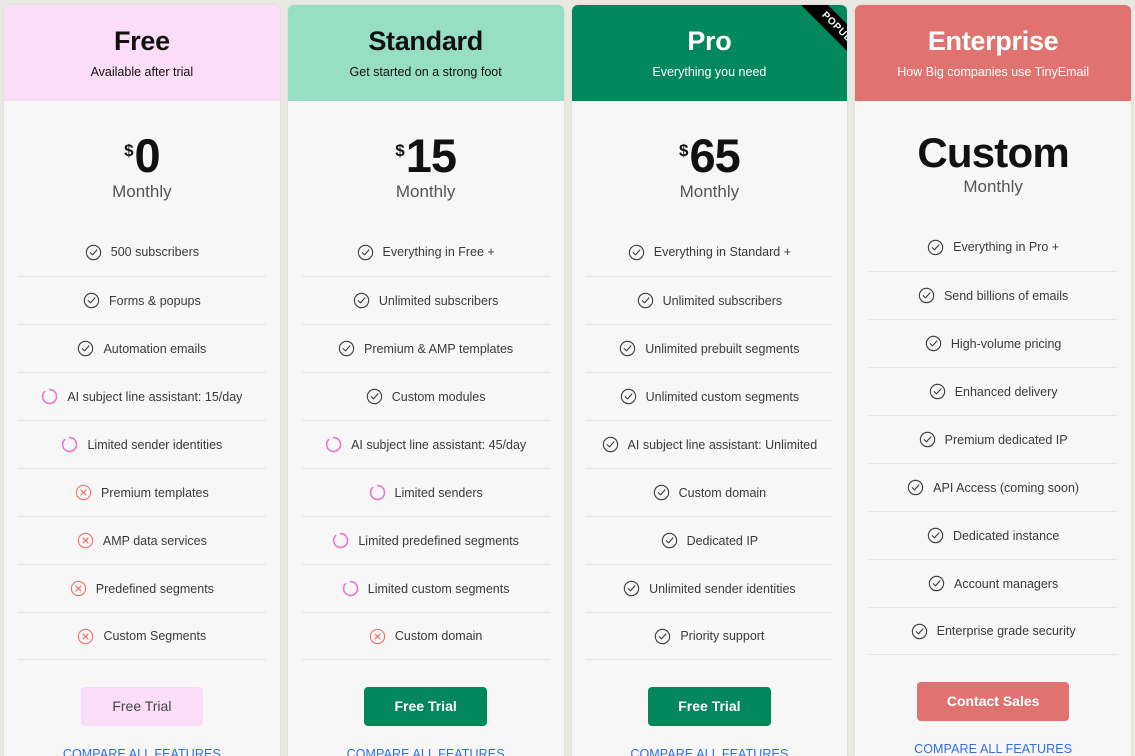 This screenshot has height=756, width=1135. I want to click on feature-row: Limited predefined segments, so click(425, 540).